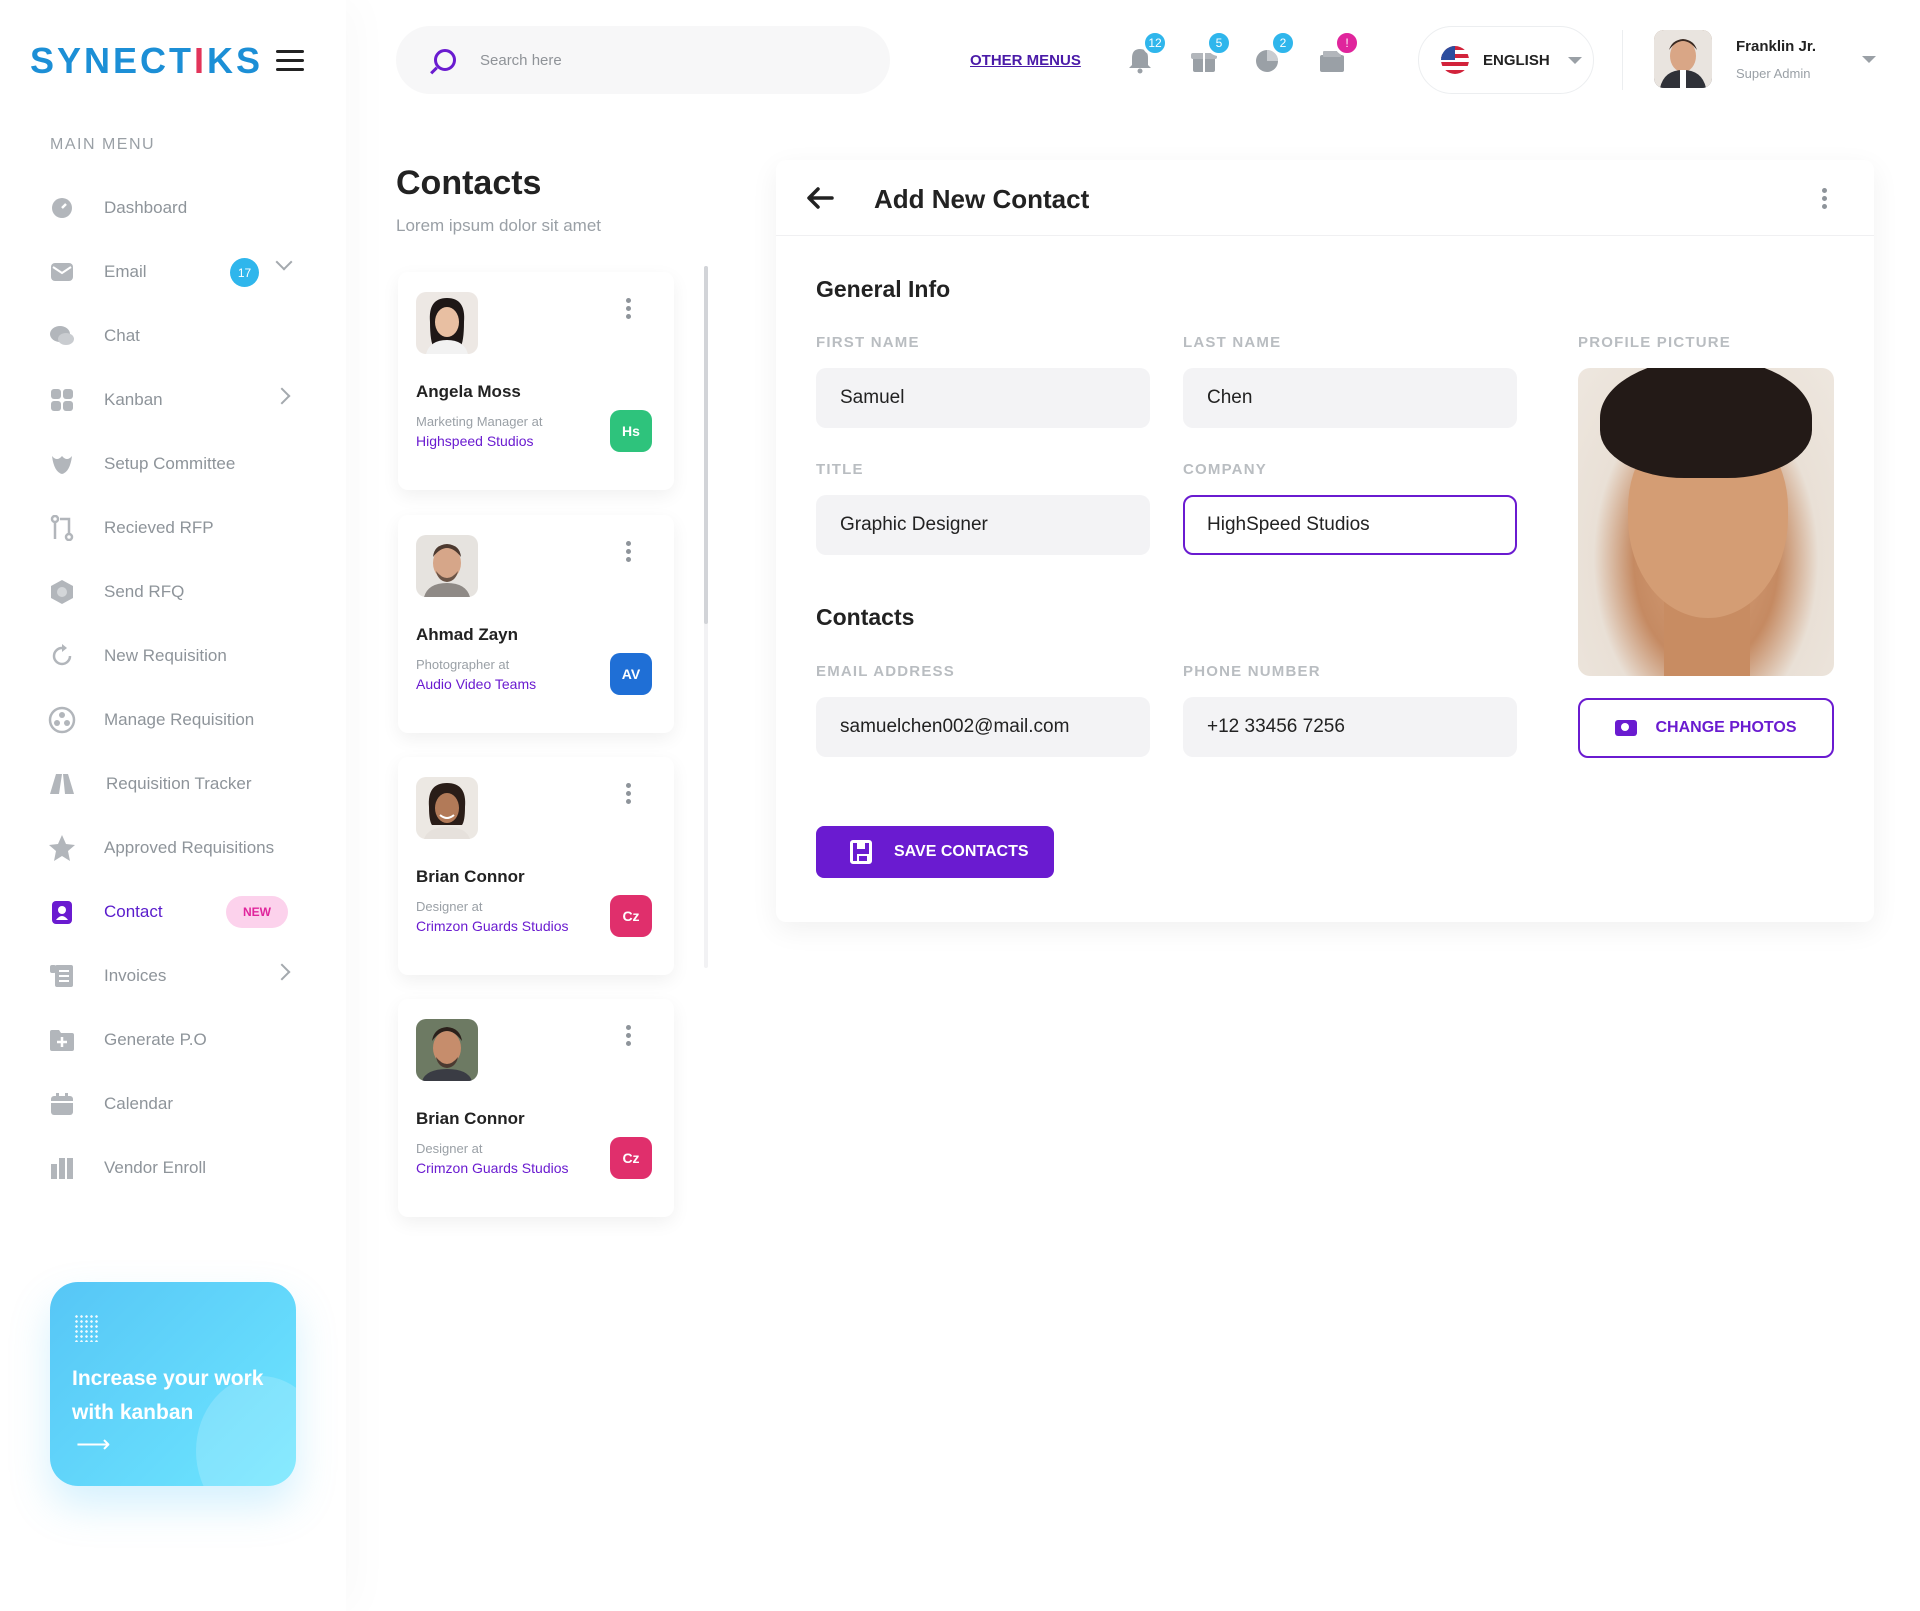 This screenshot has width=1920, height=1611. What do you see at coordinates (173, 208) in the screenshot?
I see `sidebar-item-dashboard: Dashboard` at bounding box center [173, 208].